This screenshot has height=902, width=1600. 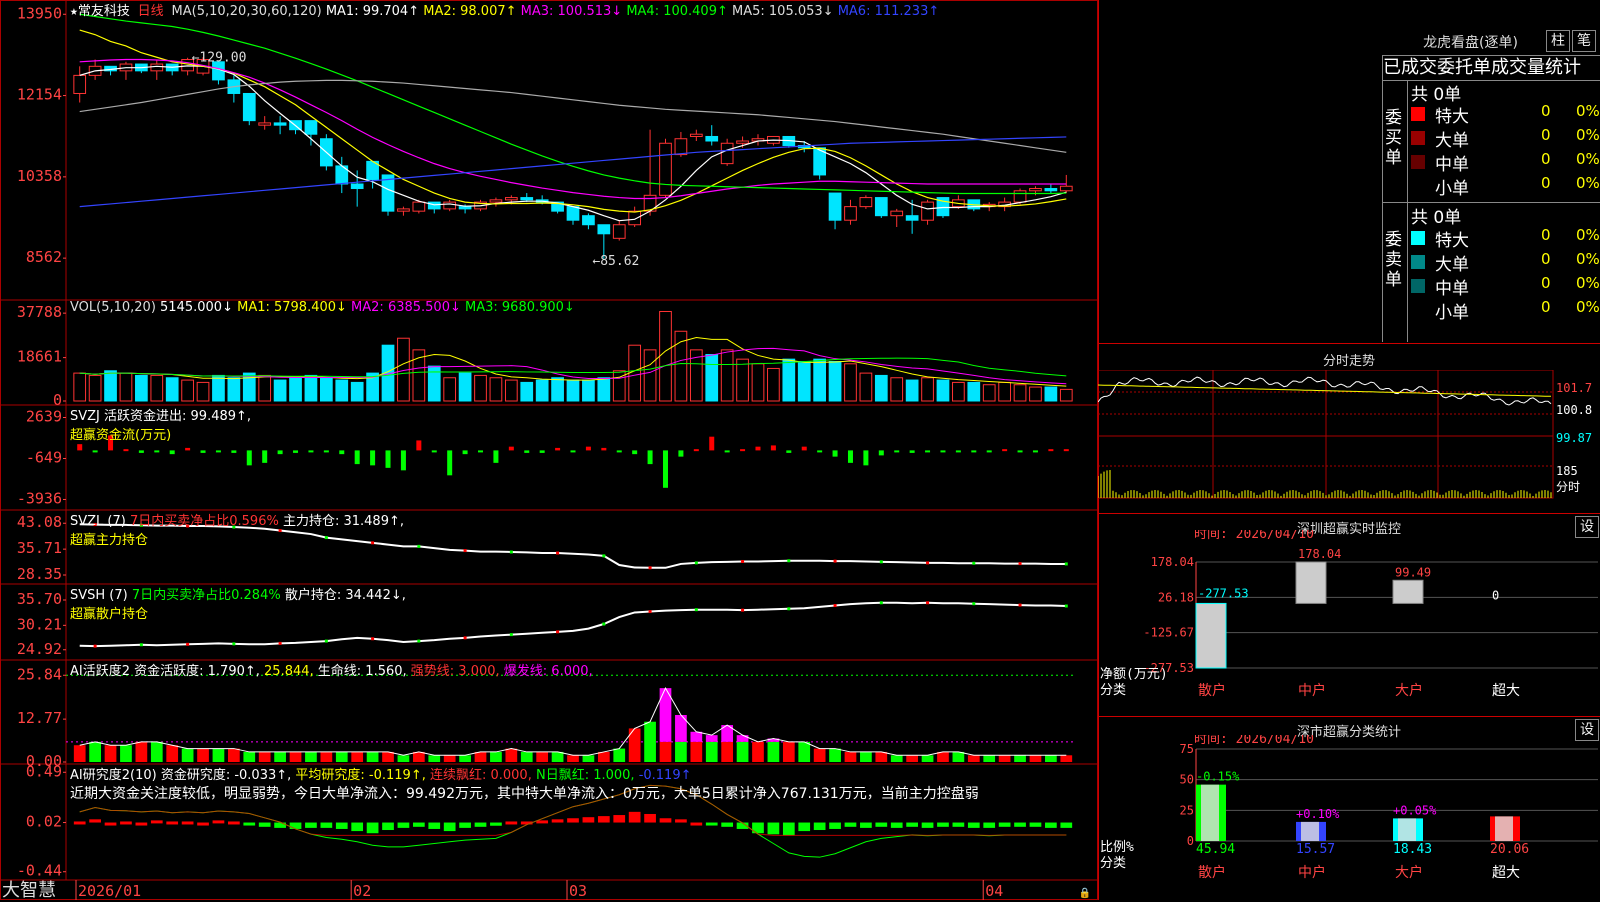 I want to click on y-tick-label: 37788, so click(x=39, y=312).